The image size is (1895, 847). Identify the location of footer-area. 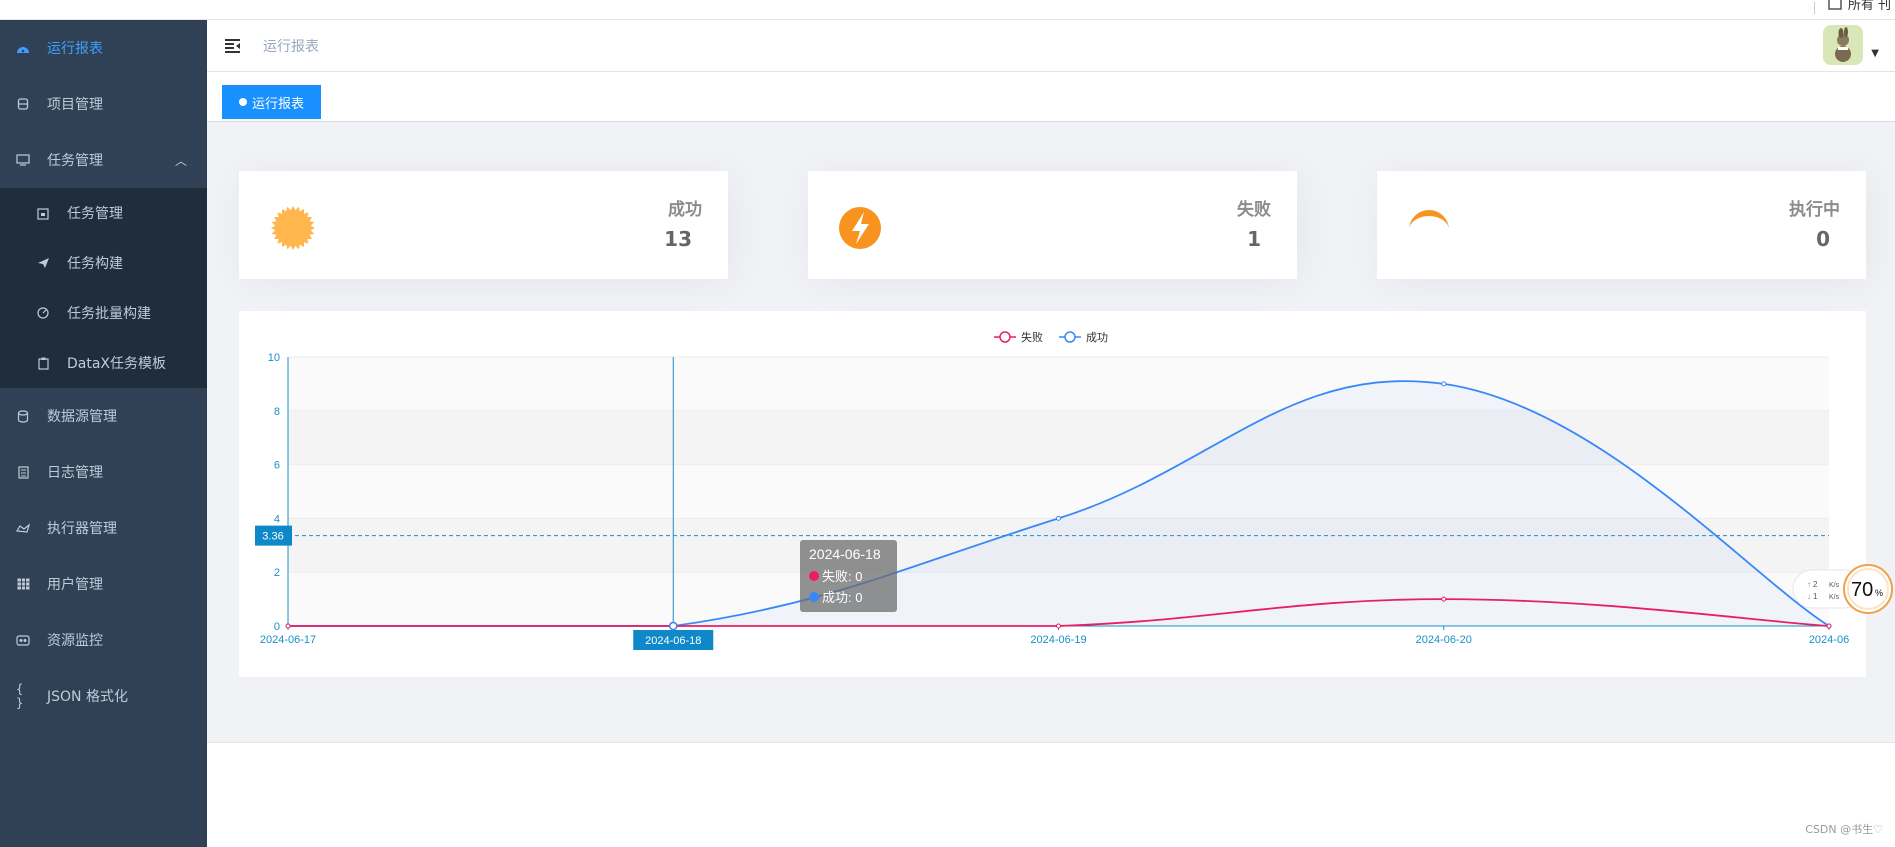
(1051, 794).